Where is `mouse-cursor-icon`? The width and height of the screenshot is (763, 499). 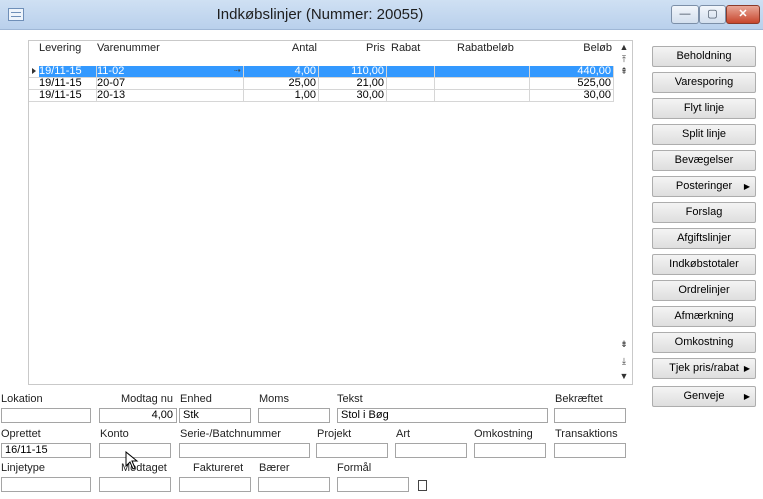
mouse-cursor-icon is located at coordinates (132, 460).